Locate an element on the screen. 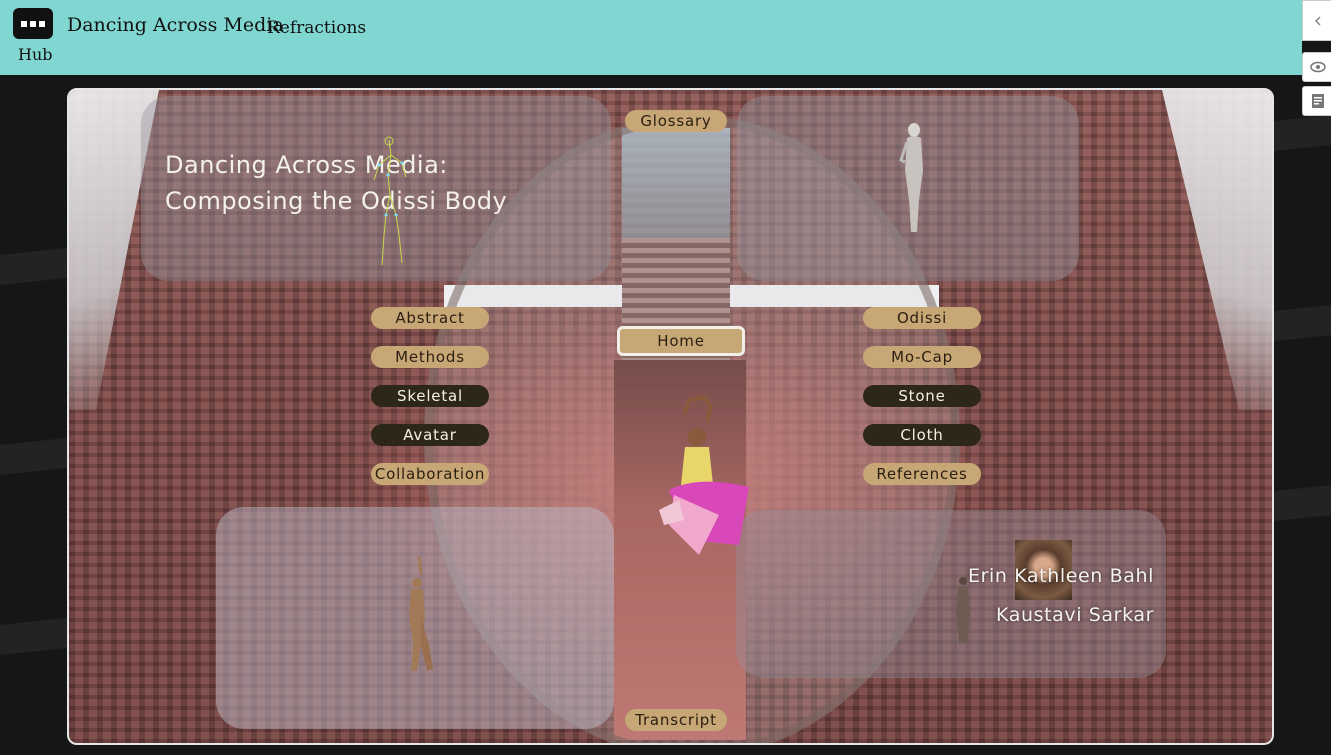  author-name: Erin Kathleen Bahl is located at coordinates (1061, 576).